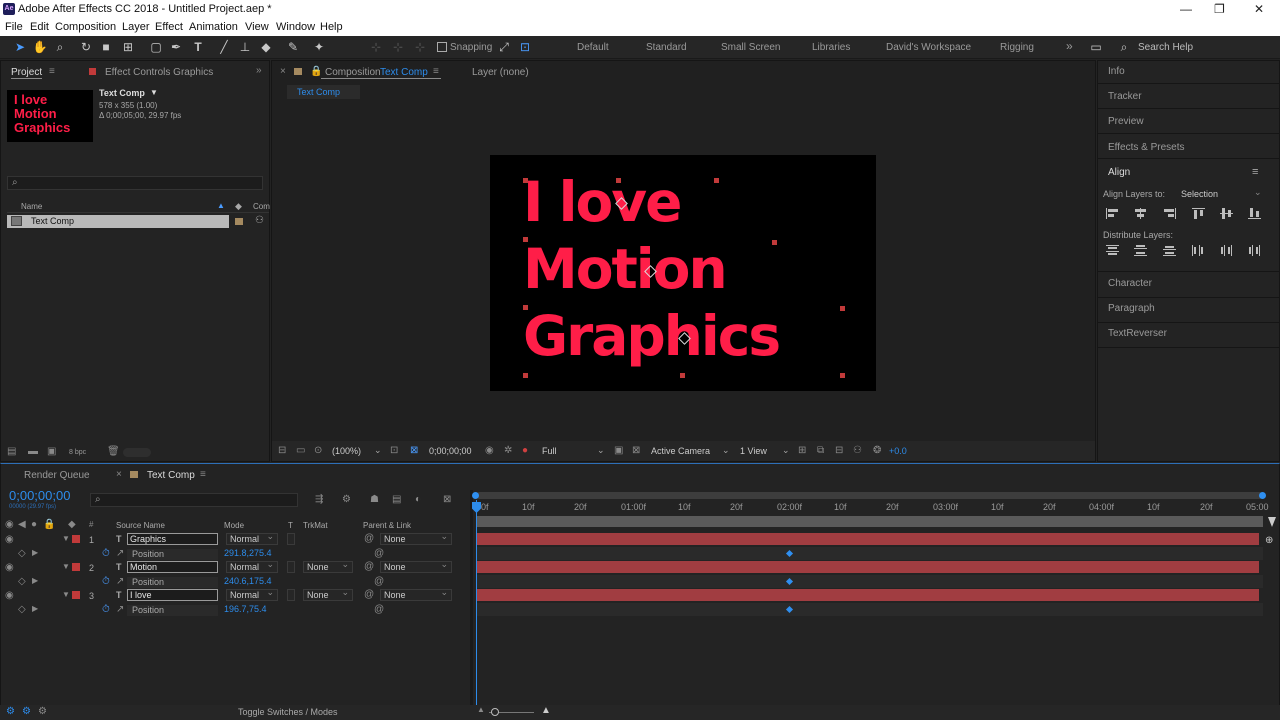 This screenshot has height=720, width=1280. Describe the element at coordinates (1227, 250) in the screenshot. I see `distribute-horizontal-center-icon` at that location.